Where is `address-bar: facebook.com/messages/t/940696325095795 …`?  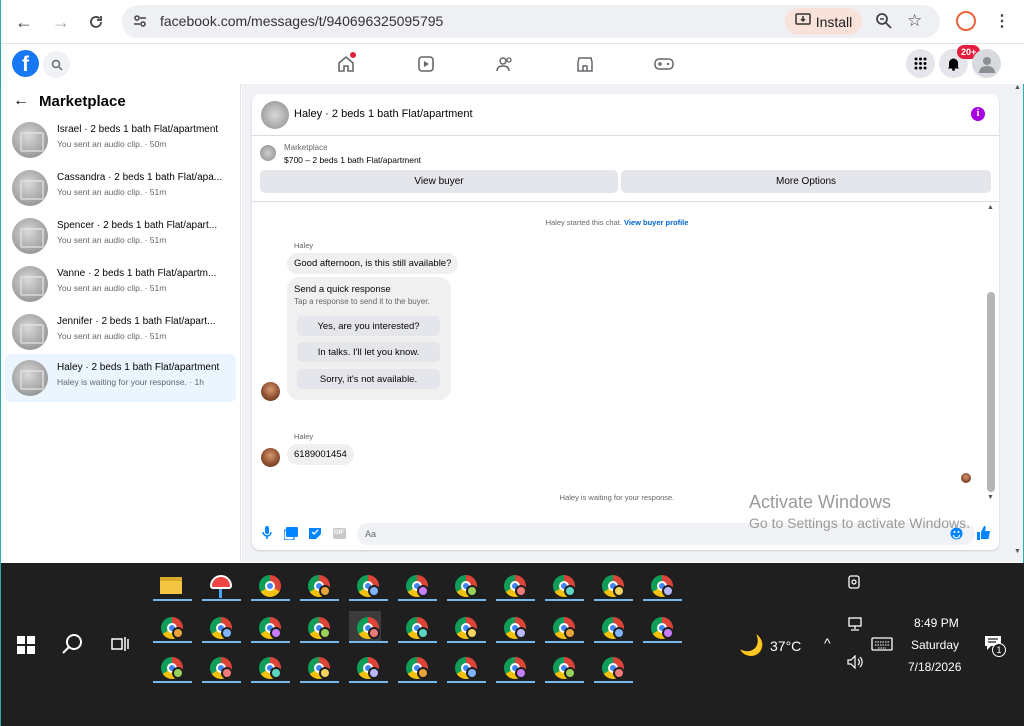
address-bar: facebook.com/messages/t/940696325095795 … is located at coordinates (531, 21).